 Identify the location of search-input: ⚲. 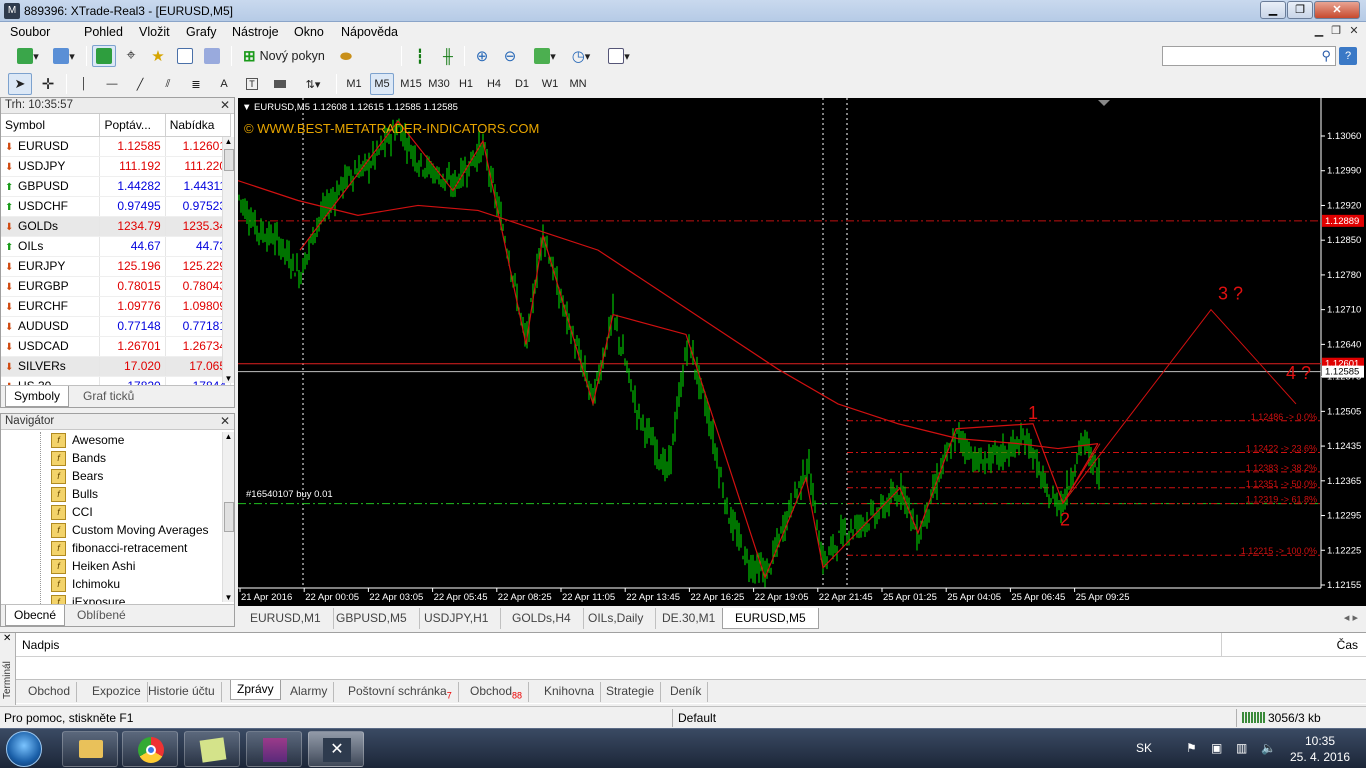
(1249, 56).